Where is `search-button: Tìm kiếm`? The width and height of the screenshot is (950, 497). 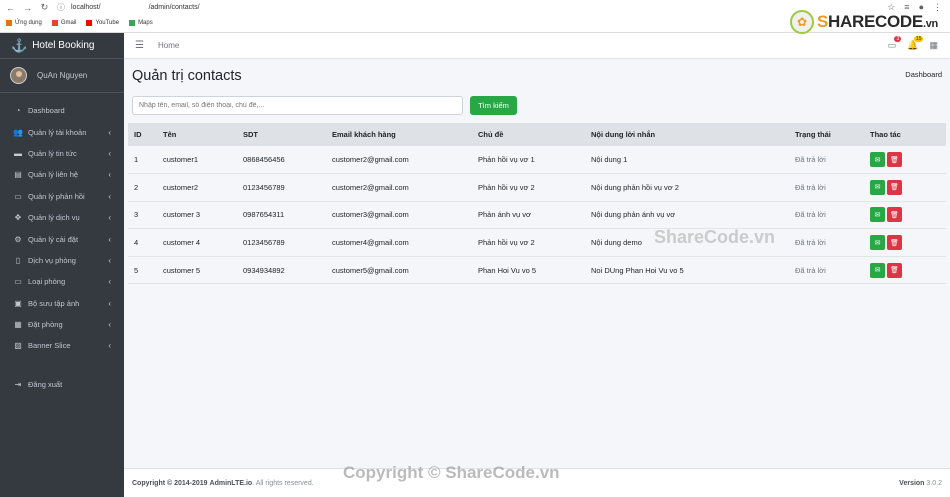 search-button: Tìm kiếm is located at coordinates (493, 105).